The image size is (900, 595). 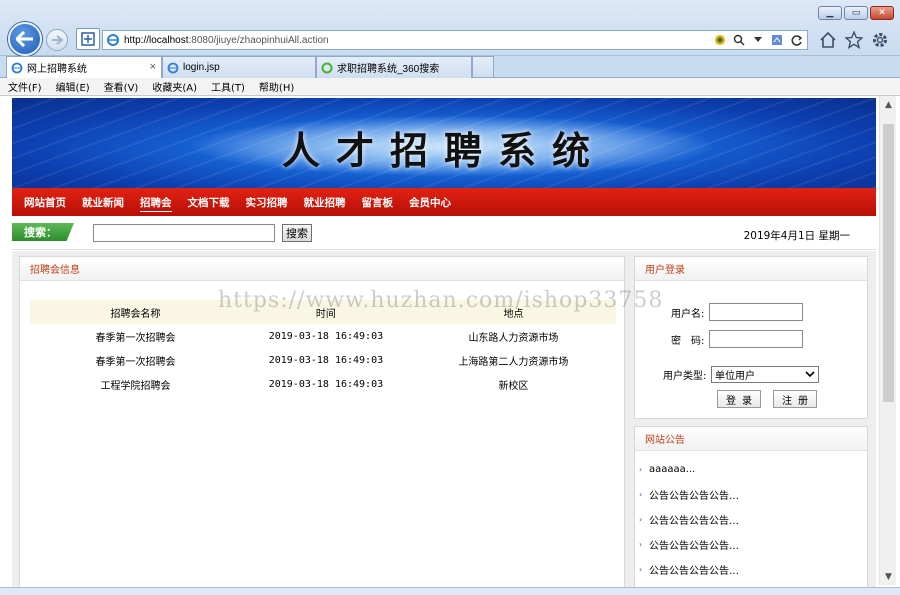 I want to click on main-nav: 网站首页 就业新闻 招聘会 文档下载 实习招聘 就业招聘 留言板 会员中心, so click(x=444, y=202).